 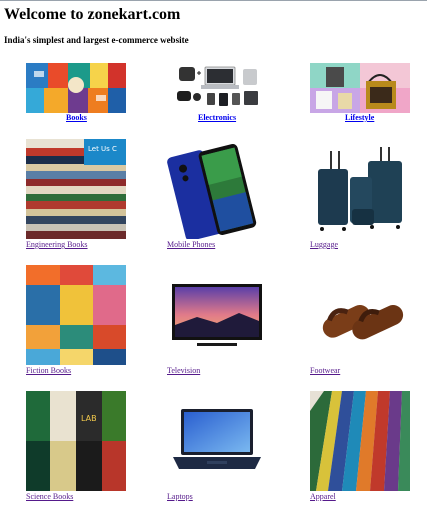 What do you see at coordinates (57, 245) in the screenshot?
I see `category-label: Engineering Books` at bounding box center [57, 245].